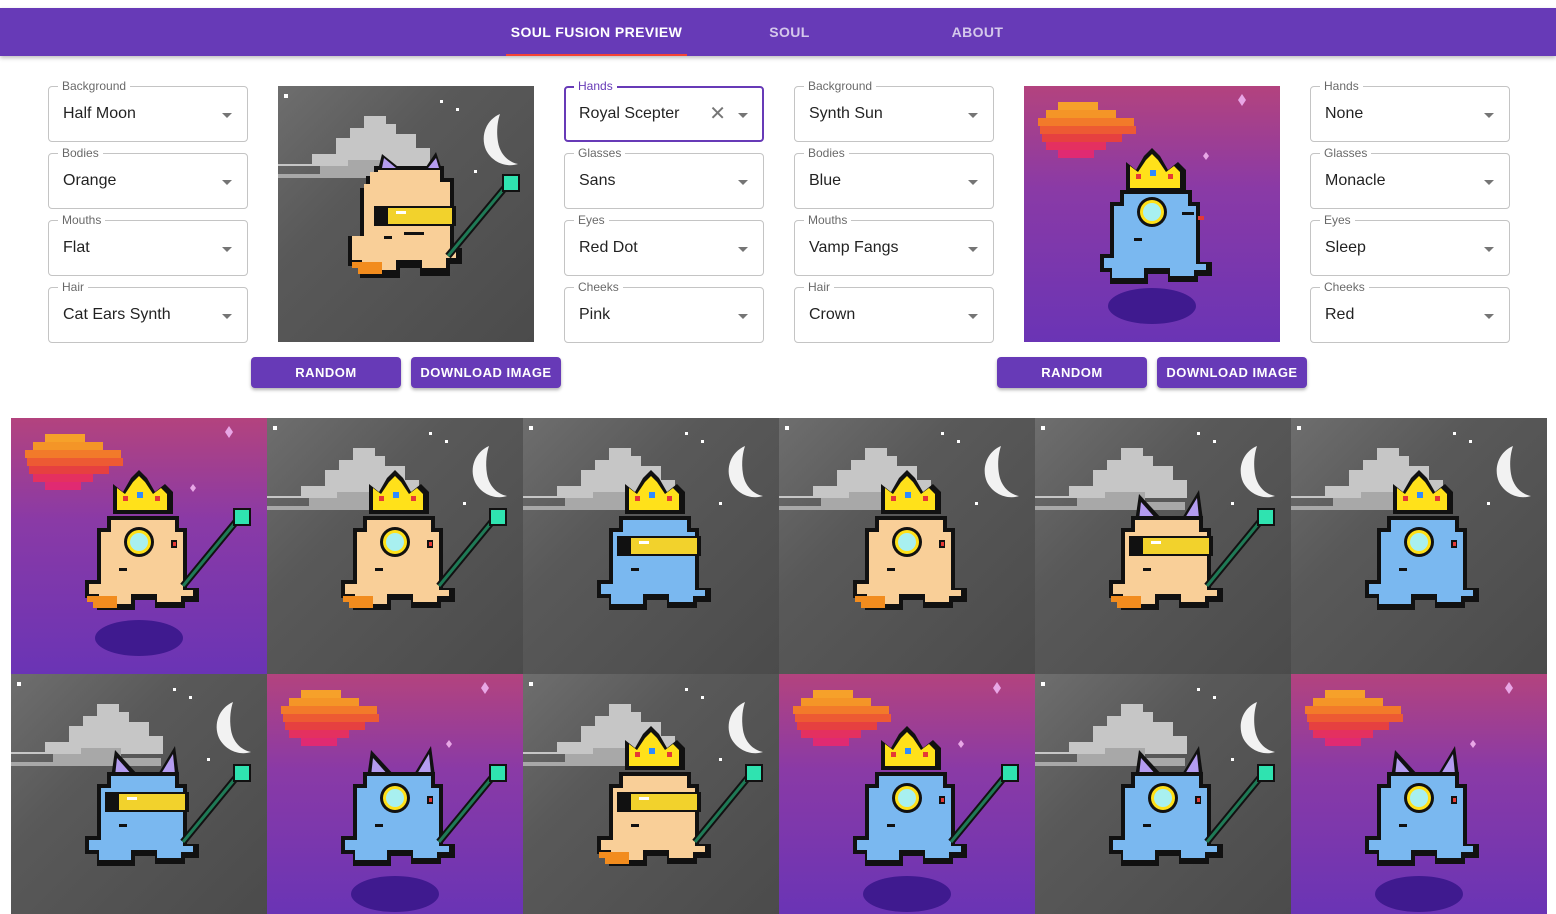  I want to click on field-value: Orange, so click(90, 180).